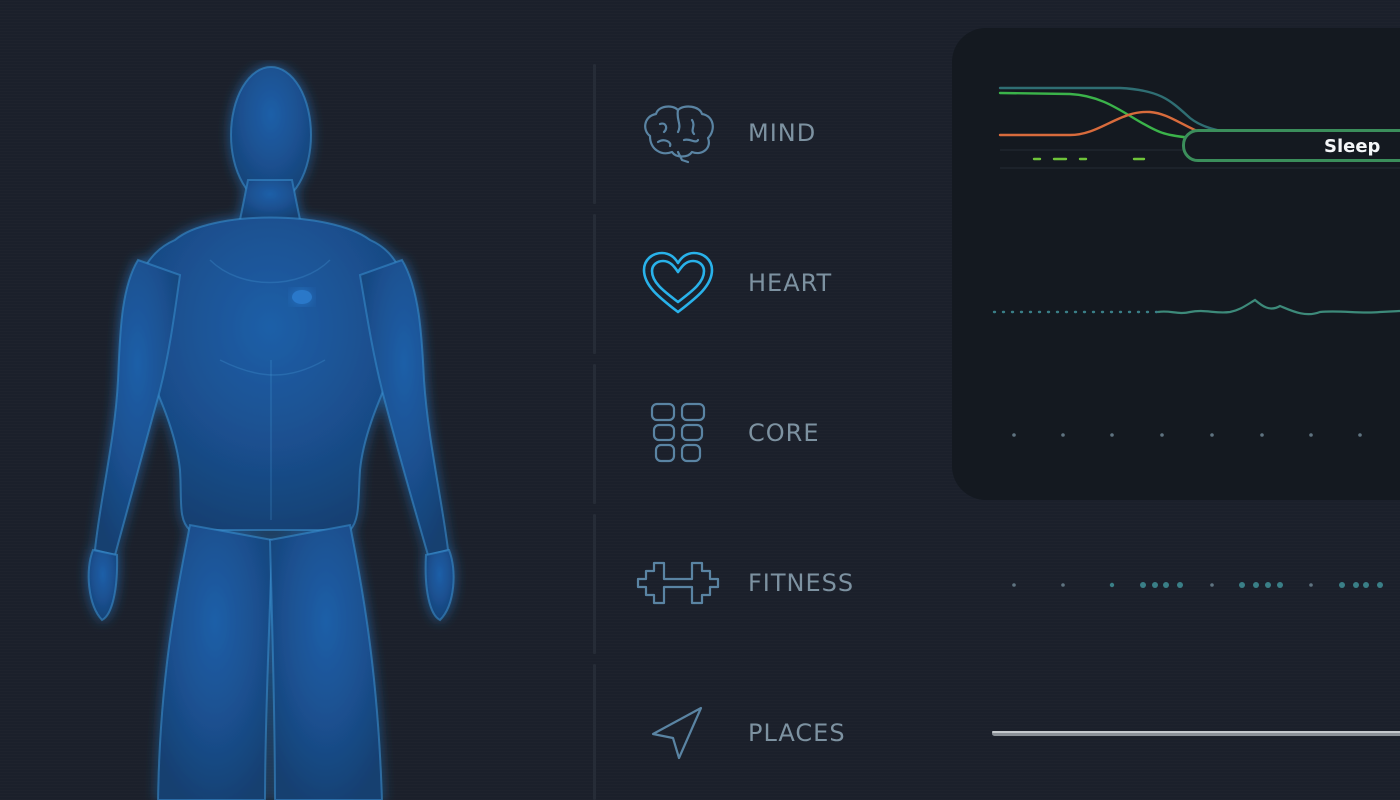  I want to click on category-label-mind: MIND, so click(782, 133).